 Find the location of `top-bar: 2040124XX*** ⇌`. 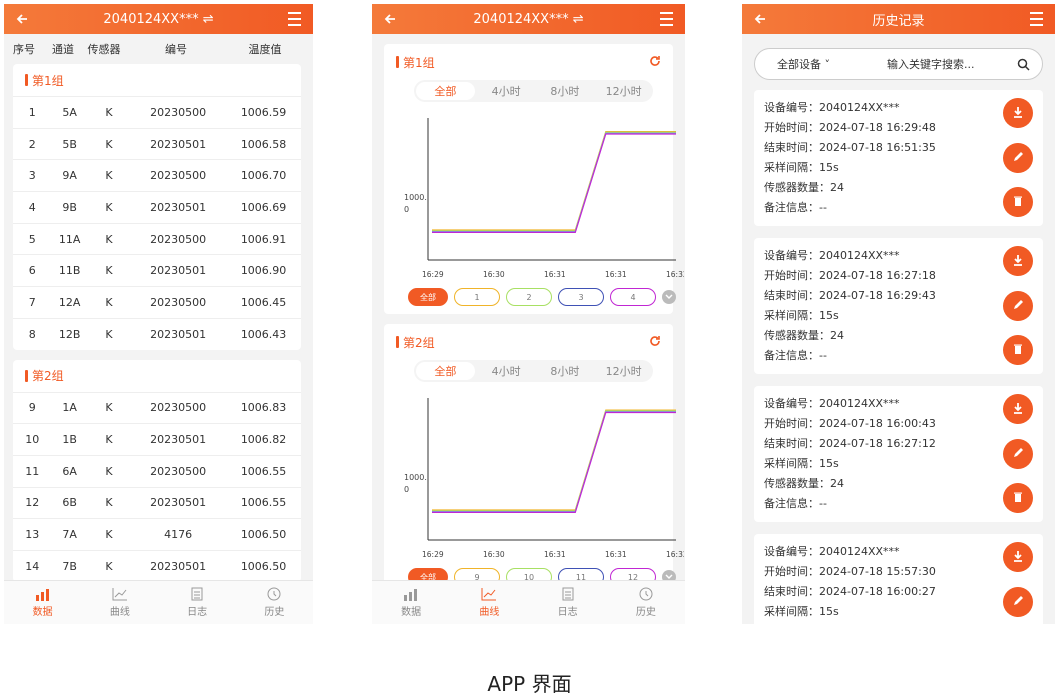

top-bar: 2040124XX*** ⇌ is located at coordinates (158, 19).